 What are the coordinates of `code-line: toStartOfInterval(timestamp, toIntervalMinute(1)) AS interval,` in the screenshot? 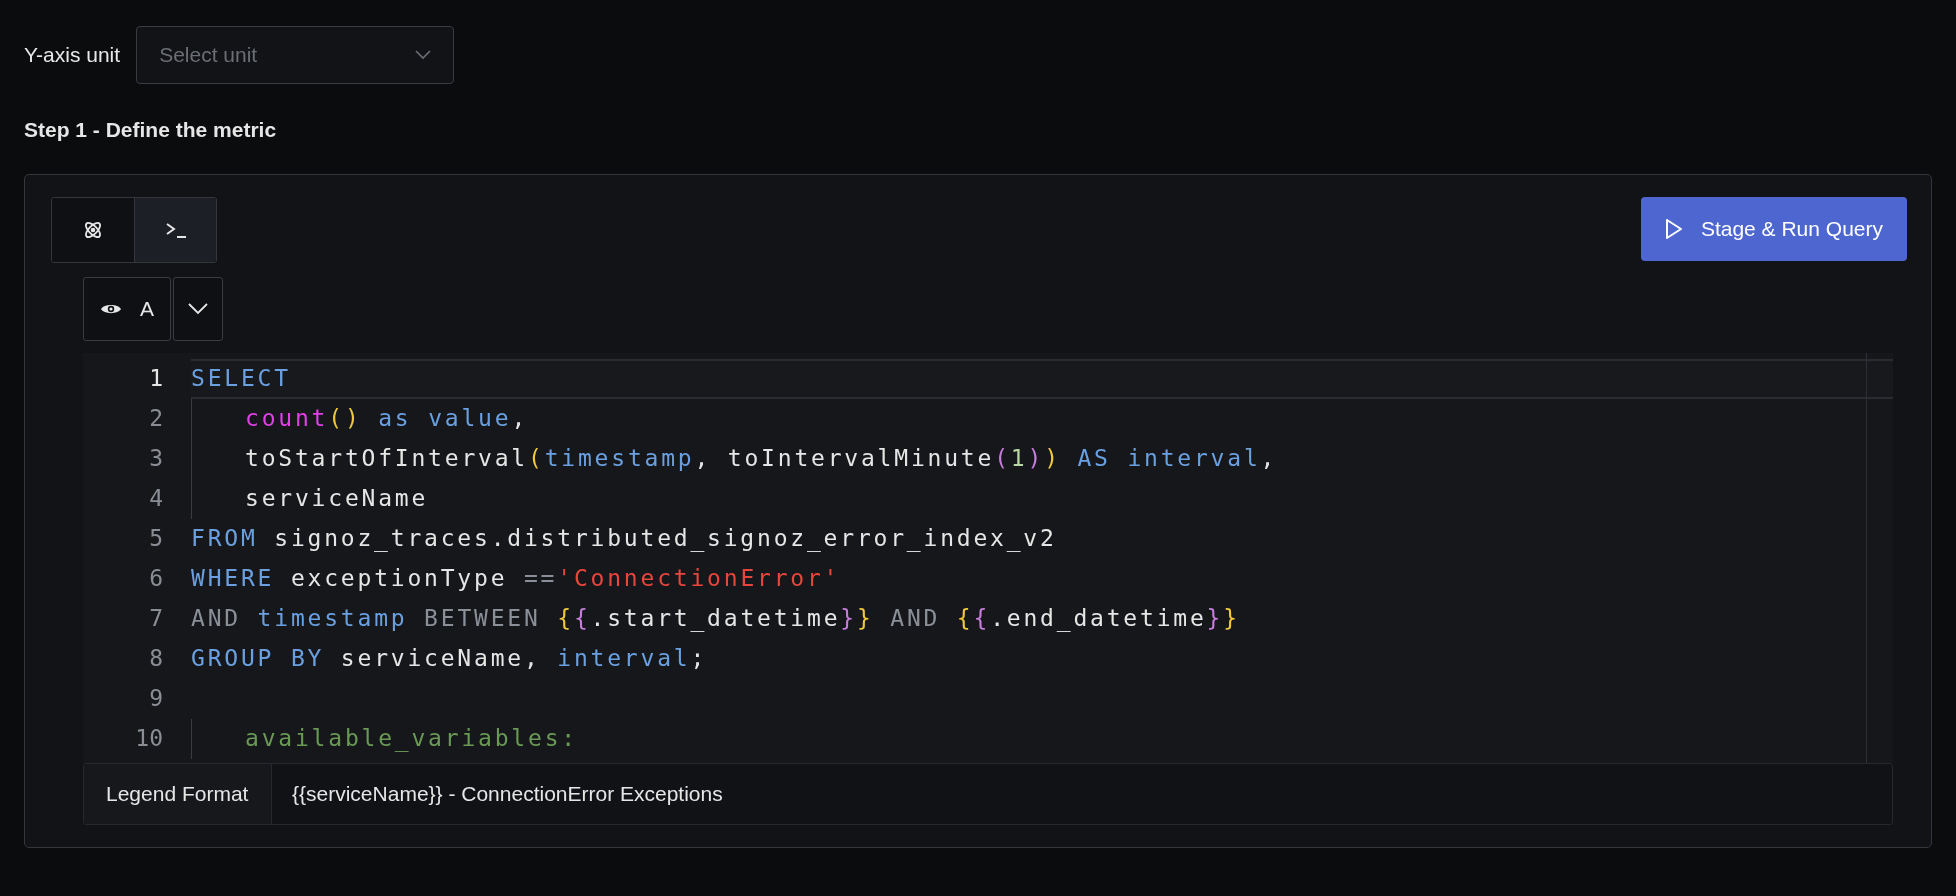 It's located at (1042, 458).